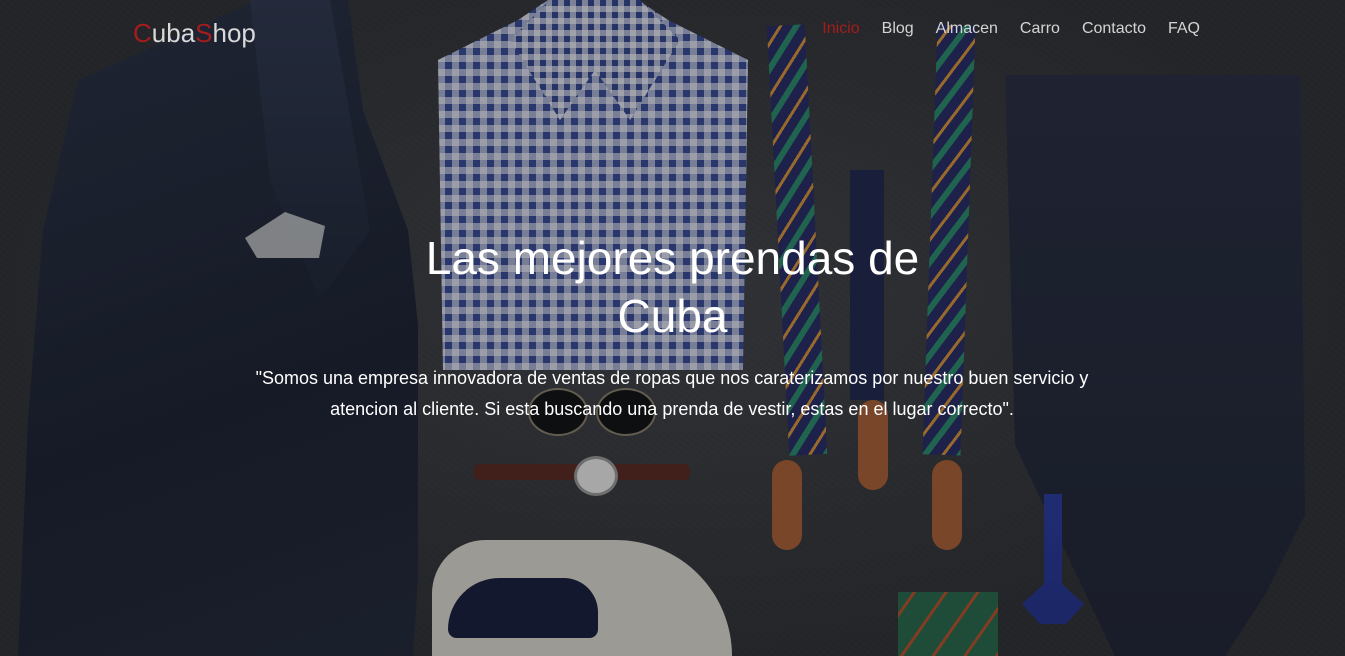  Describe the element at coordinates (1114, 29) in the screenshot. I see `nav-item-contacto: Contacto` at that location.